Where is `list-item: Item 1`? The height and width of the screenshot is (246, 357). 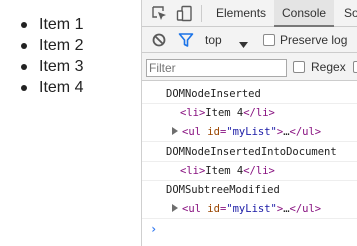 list-item: Item 1 is located at coordinates (41, 24).